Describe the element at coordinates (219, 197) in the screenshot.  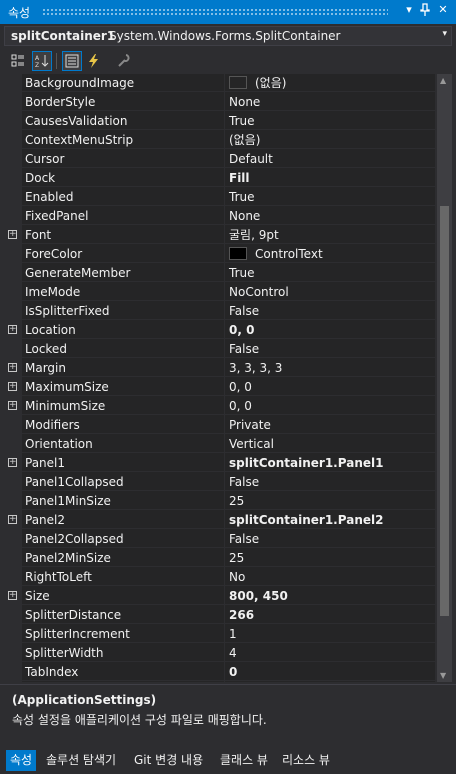
I see `property-row: Enabled True` at that location.